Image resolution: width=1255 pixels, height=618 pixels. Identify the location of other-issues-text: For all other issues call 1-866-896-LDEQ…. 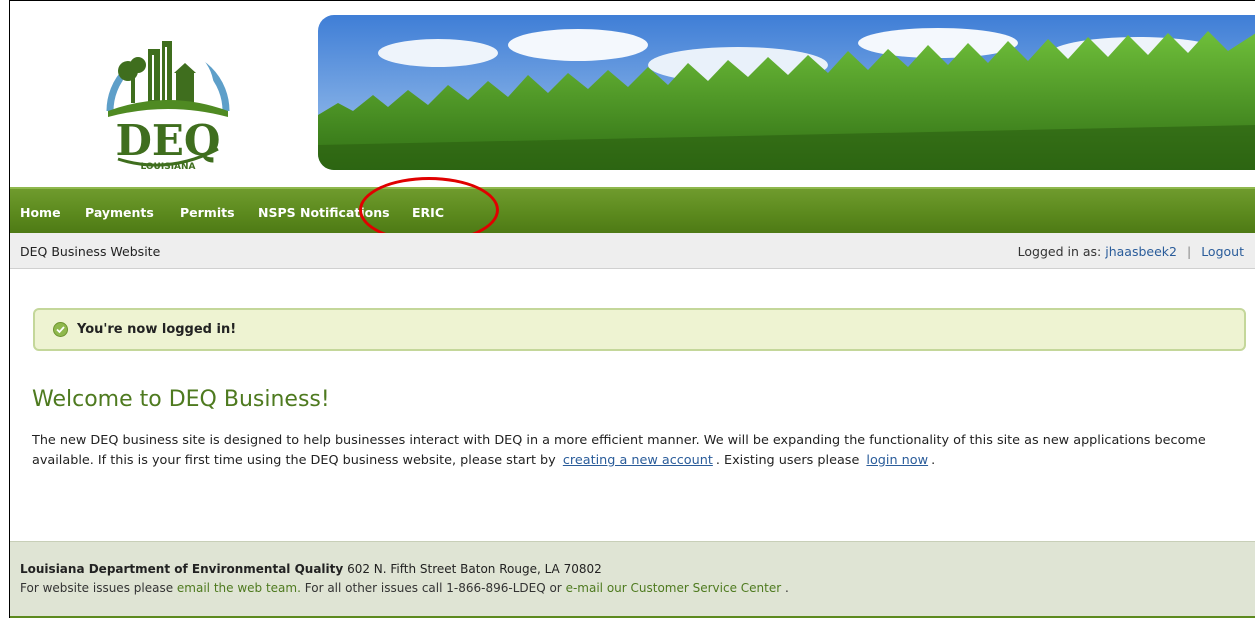
(433, 588).